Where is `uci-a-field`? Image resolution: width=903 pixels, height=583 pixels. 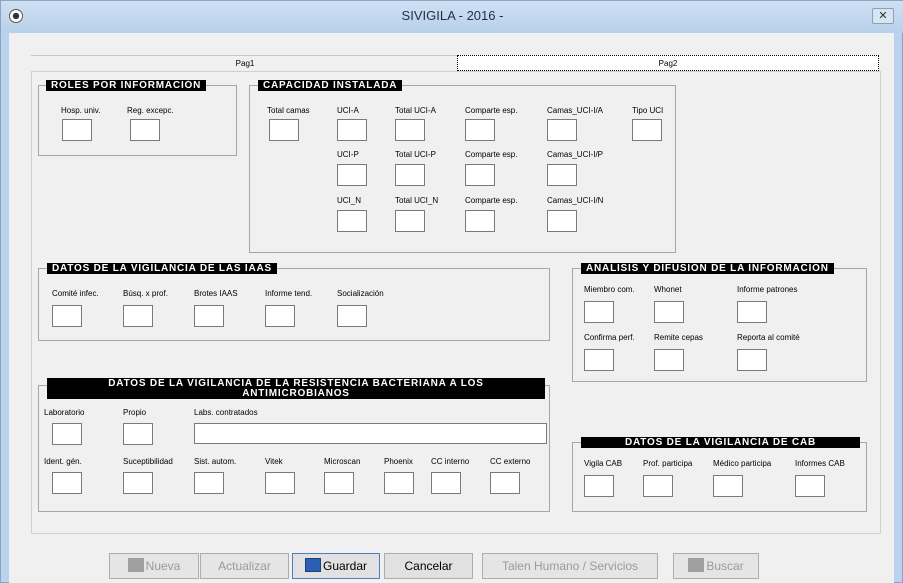
uci-a-field is located at coordinates (352, 130).